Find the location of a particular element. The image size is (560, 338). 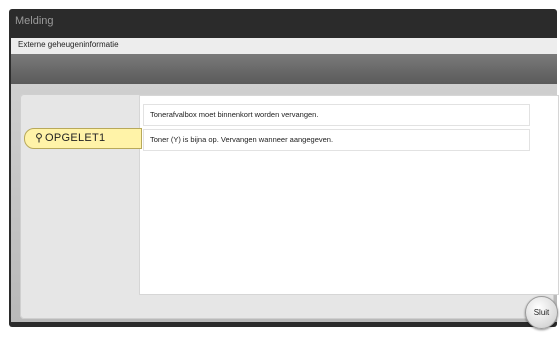

header-band is located at coordinates (284, 69).